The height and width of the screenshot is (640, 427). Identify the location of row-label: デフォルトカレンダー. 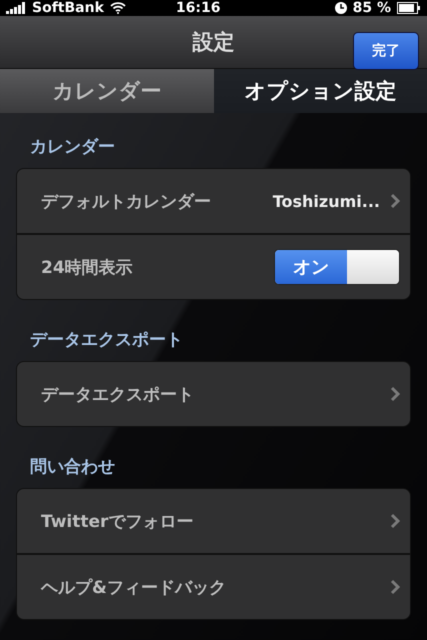
(157, 201).